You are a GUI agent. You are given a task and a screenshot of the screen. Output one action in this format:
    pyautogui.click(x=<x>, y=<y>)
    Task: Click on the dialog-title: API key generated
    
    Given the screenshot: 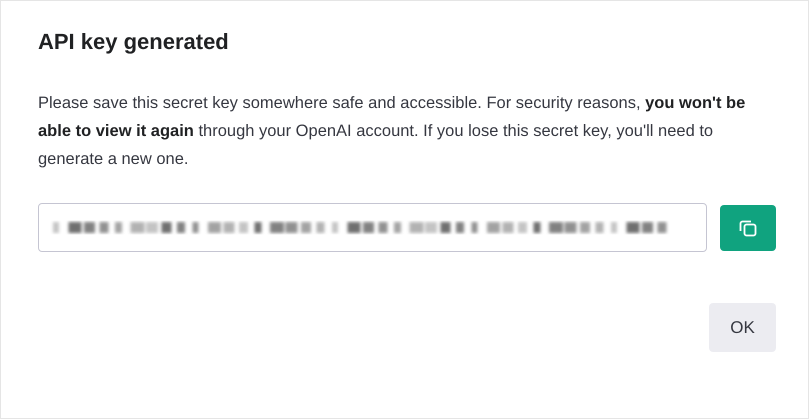 What is the action you would take?
    pyautogui.click(x=133, y=42)
    